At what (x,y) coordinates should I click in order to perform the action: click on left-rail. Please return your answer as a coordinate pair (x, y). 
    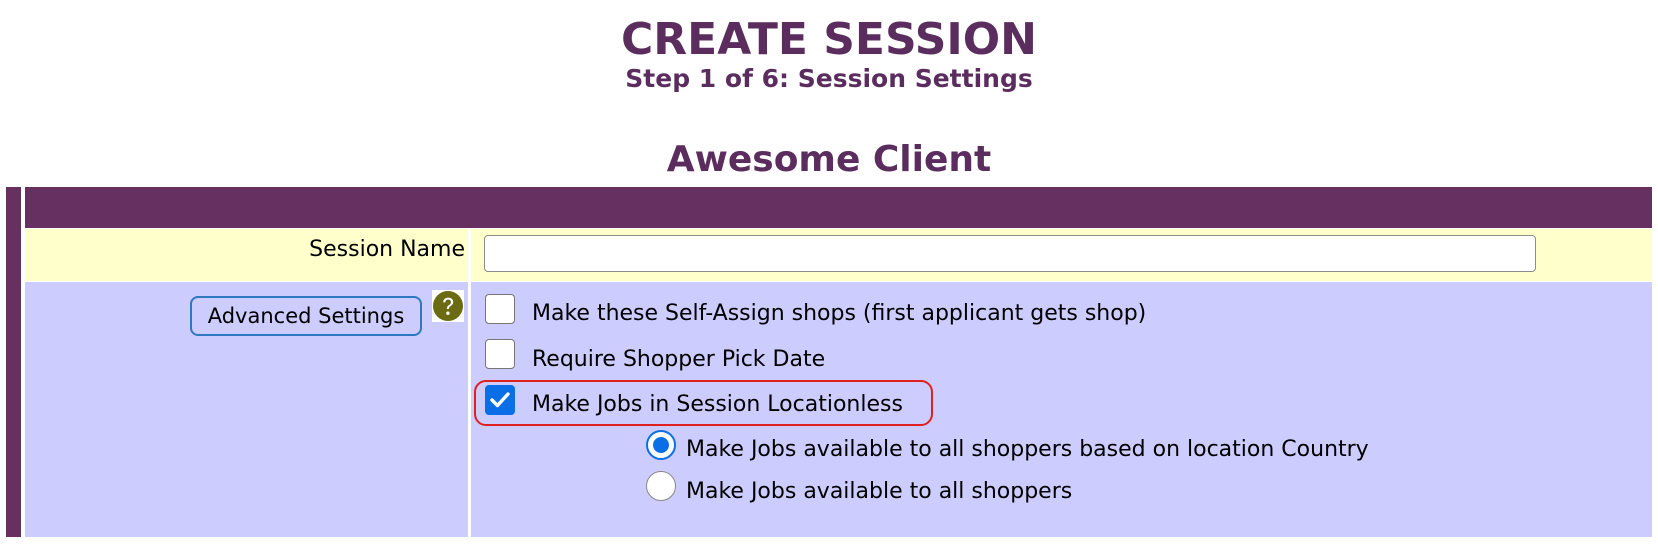
    Looking at the image, I should click on (13, 362).